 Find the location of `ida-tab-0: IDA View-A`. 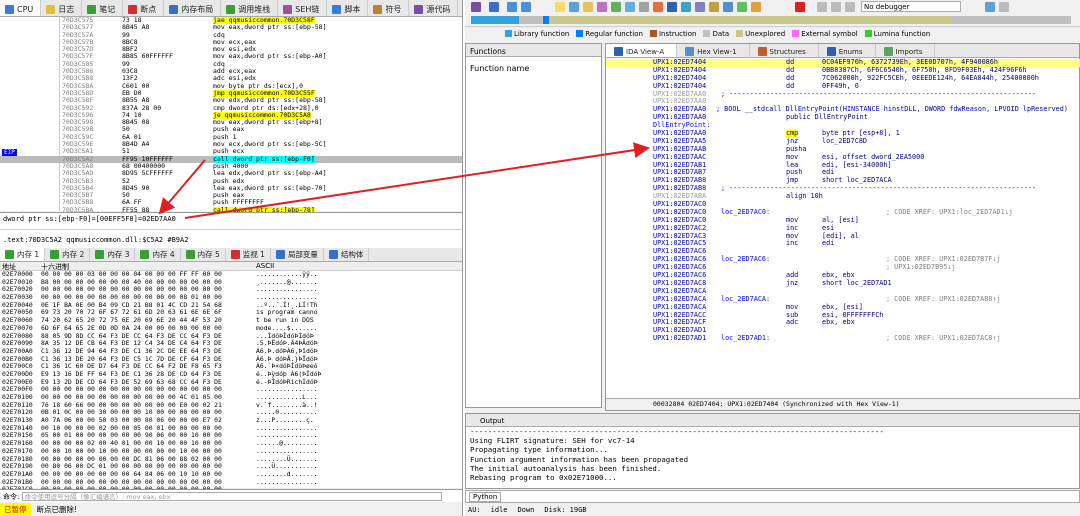

ida-tab-0: IDA View-A is located at coordinates (642, 50).